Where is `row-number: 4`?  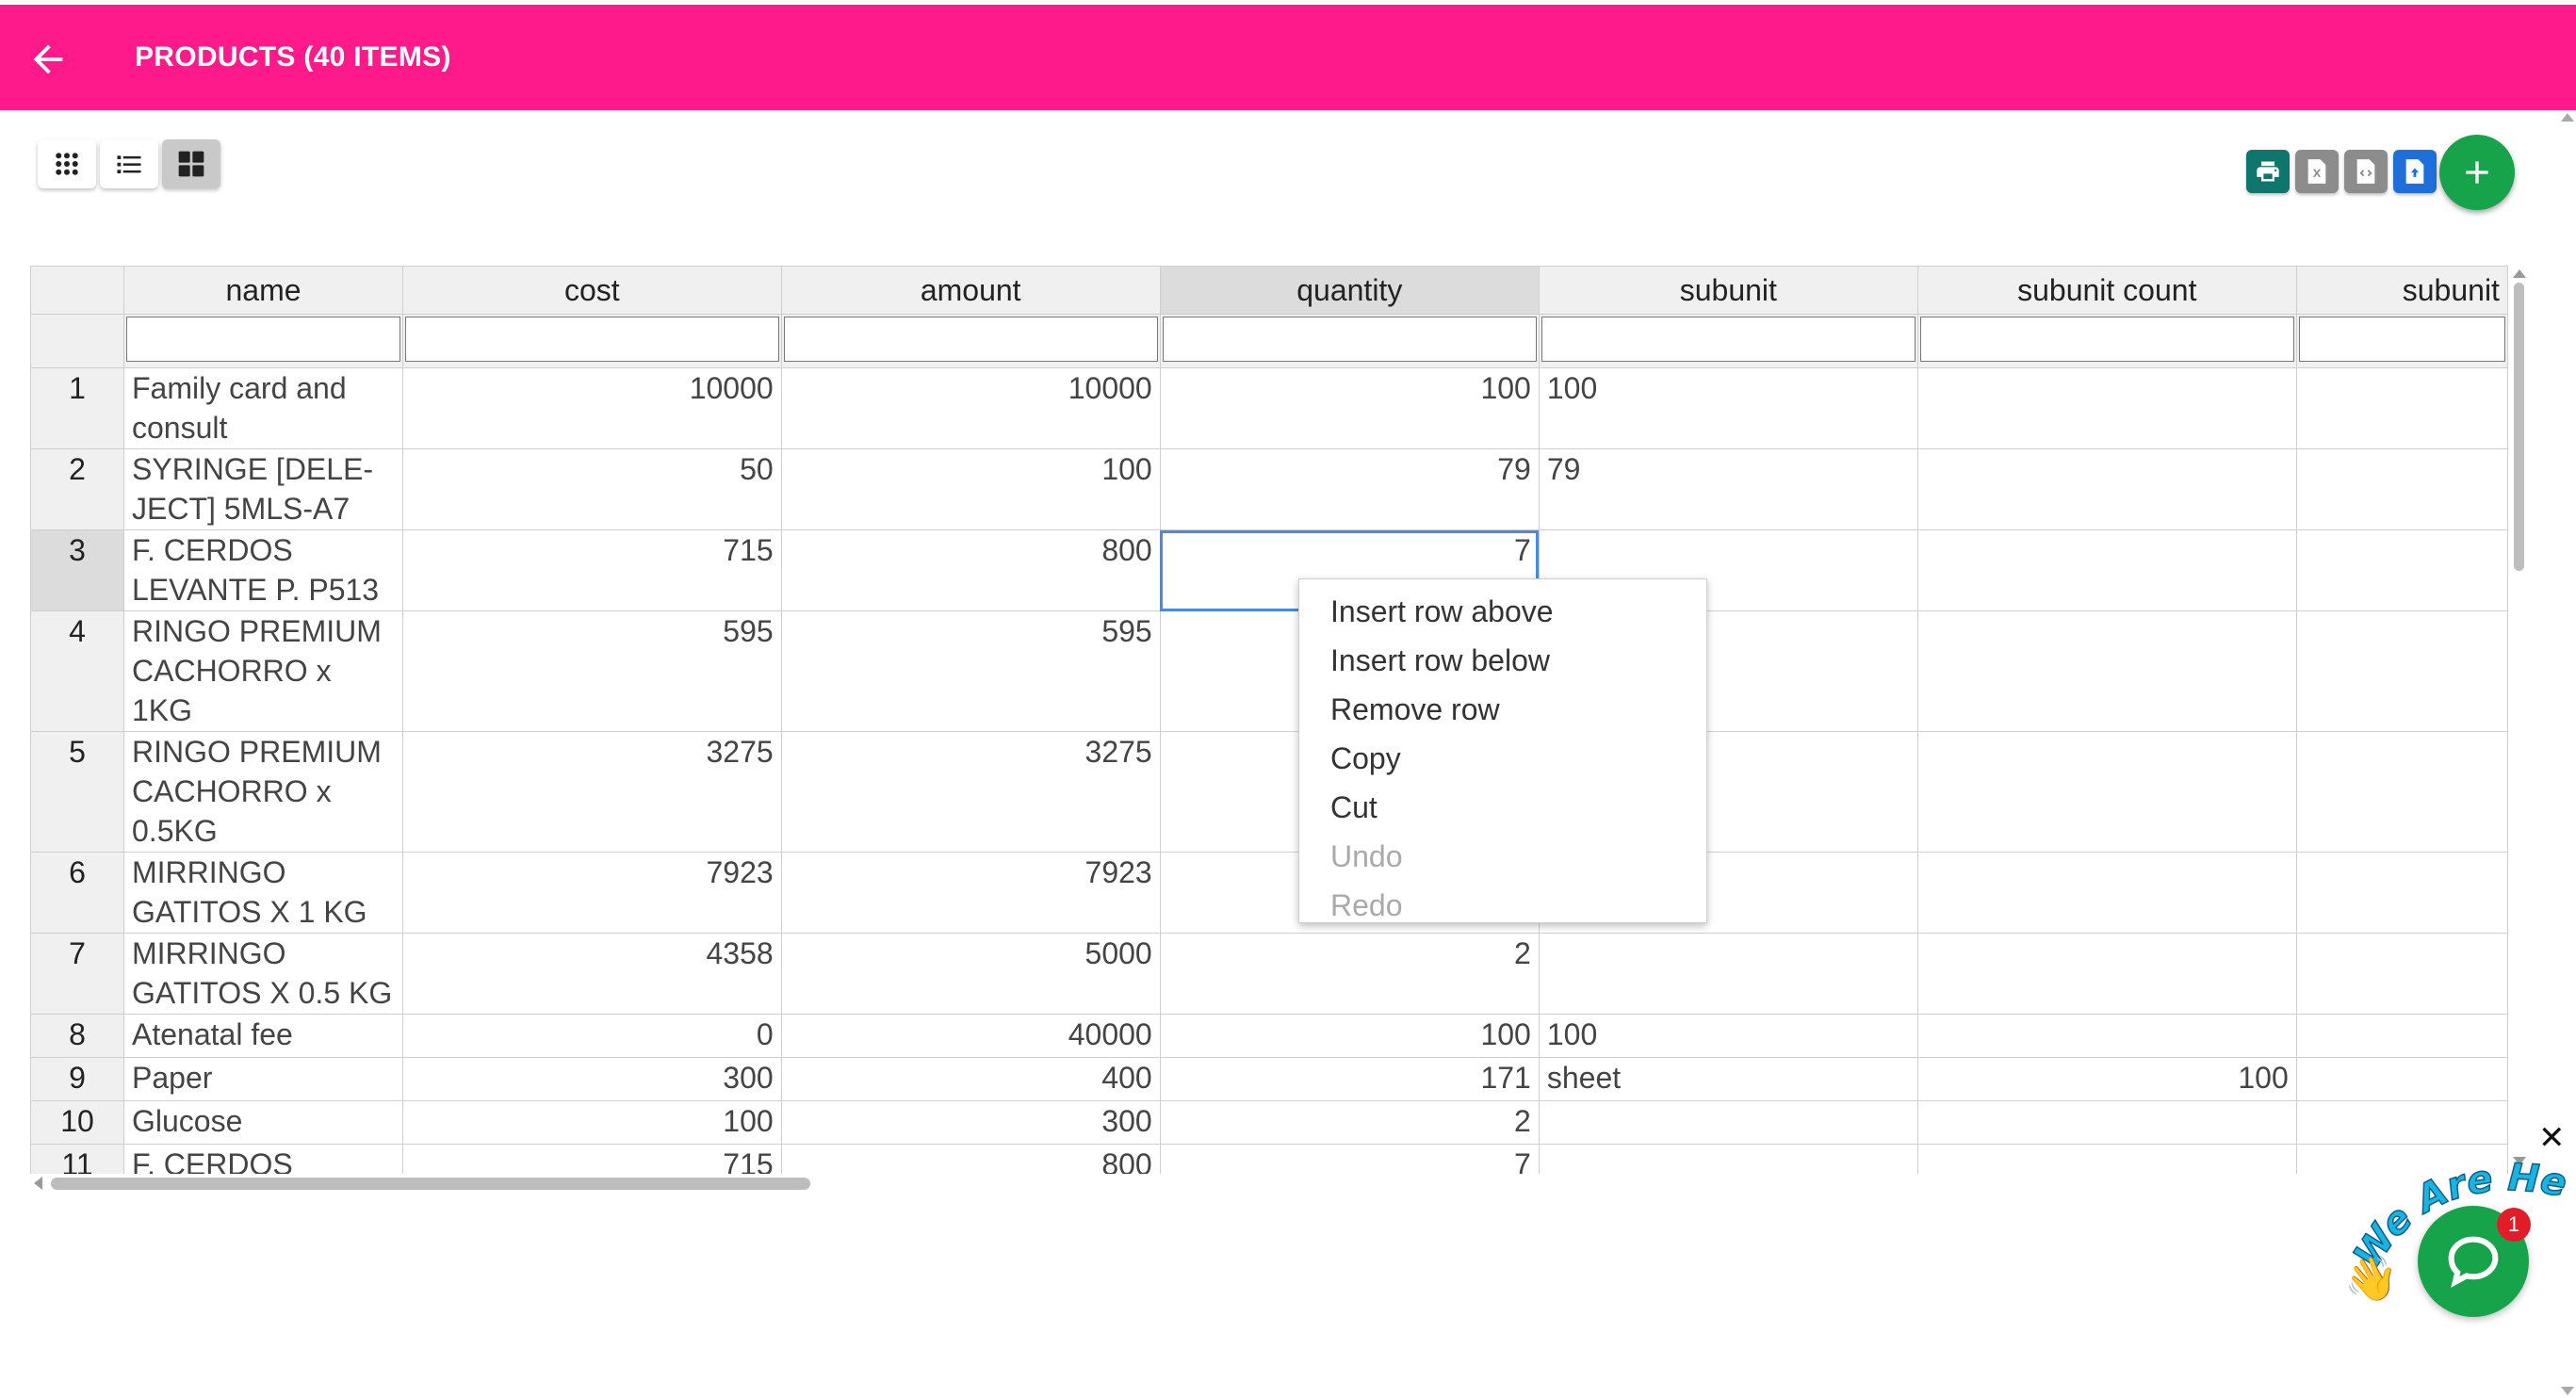 row-number: 4 is located at coordinates (77, 671).